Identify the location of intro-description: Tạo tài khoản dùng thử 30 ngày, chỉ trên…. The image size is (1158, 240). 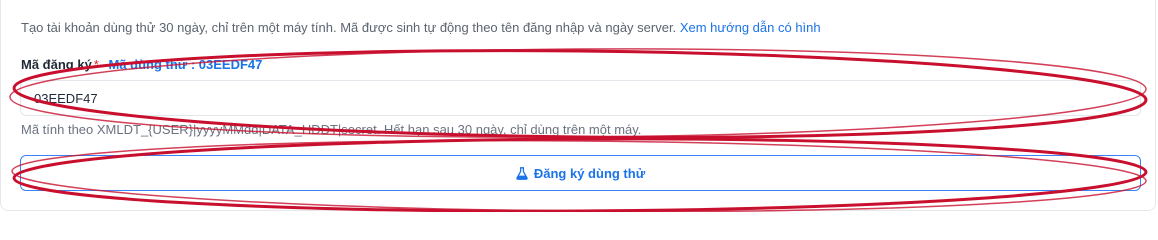
(349, 27).